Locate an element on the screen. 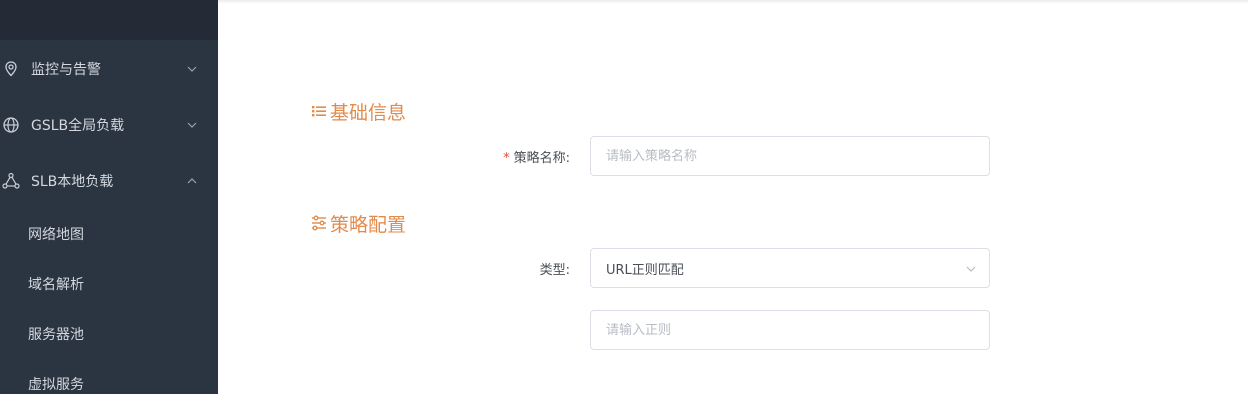  policy-name-field is located at coordinates (790, 156).